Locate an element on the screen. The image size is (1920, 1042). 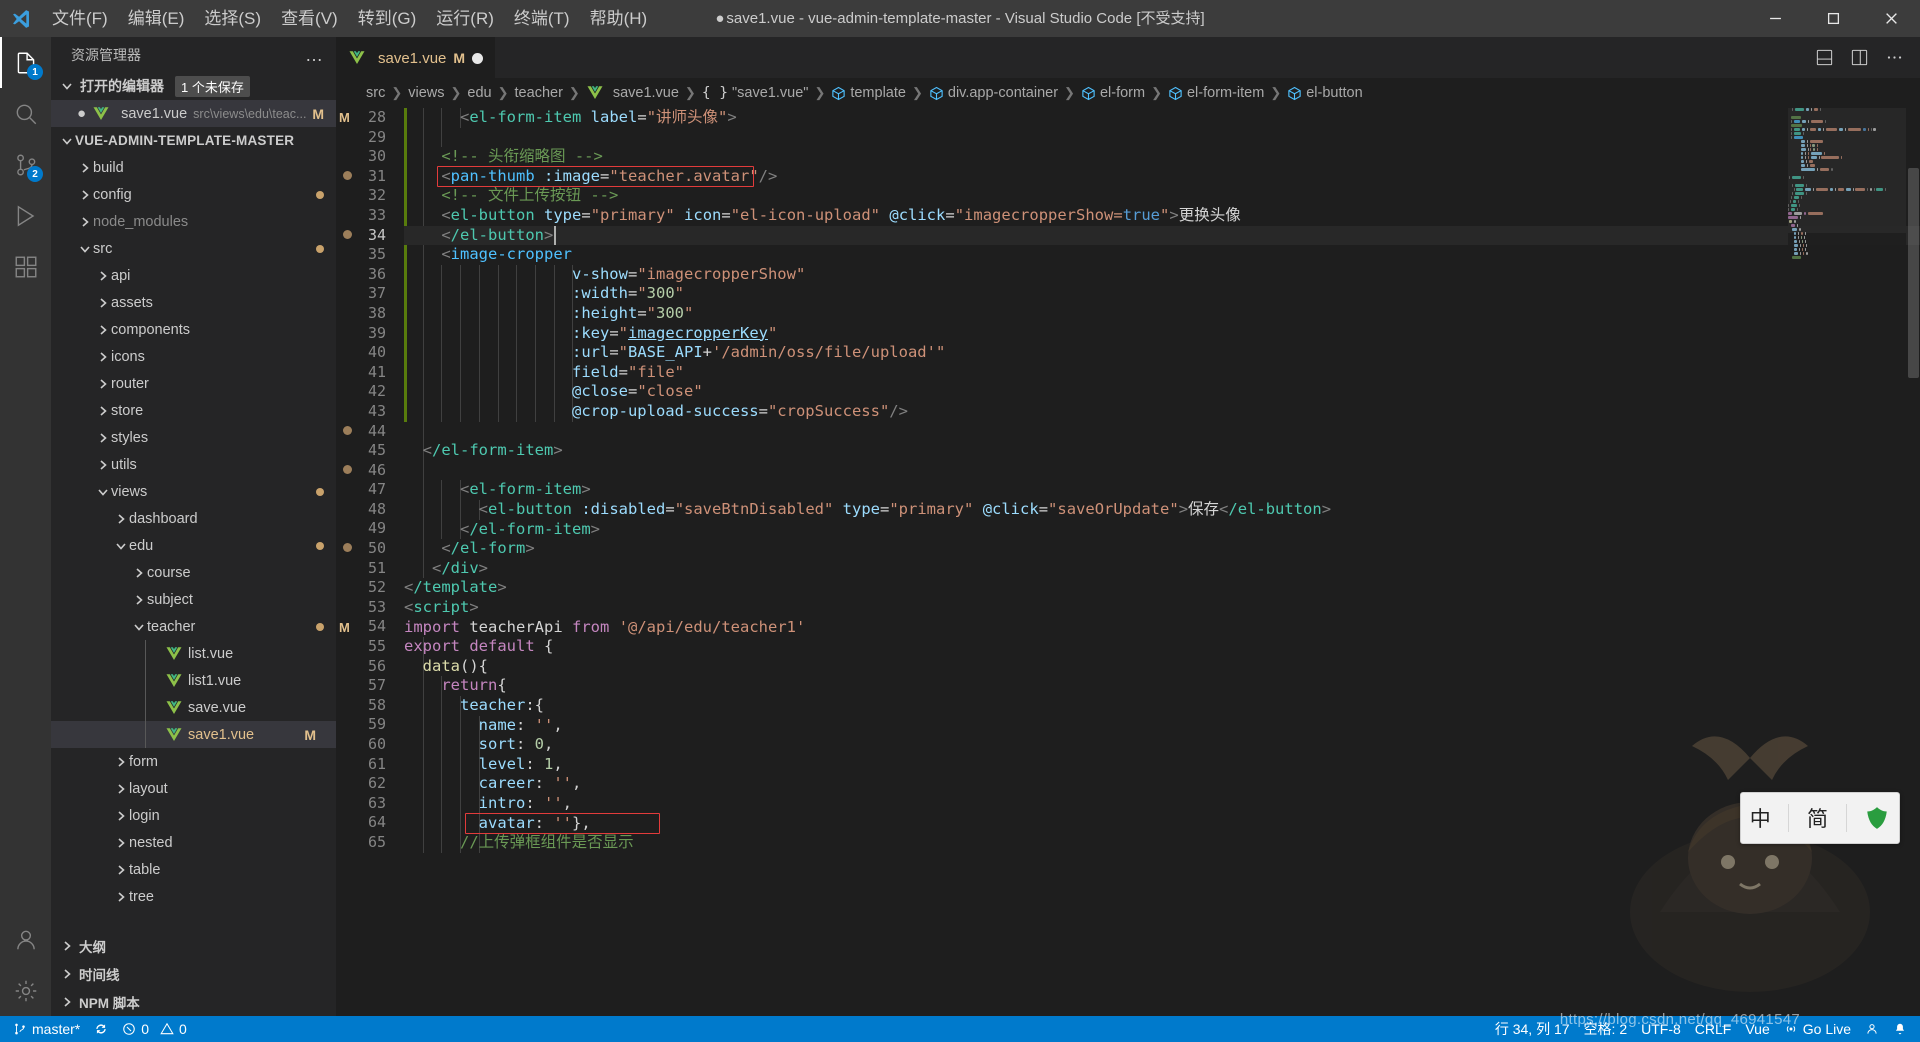
tree-item-styles: styles is located at coordinates (193, 437).